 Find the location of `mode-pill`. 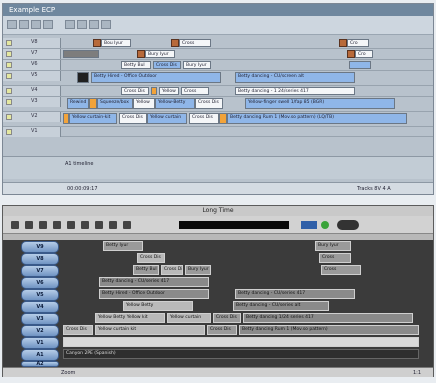

mode-pill is located at coordinates (348, 225).